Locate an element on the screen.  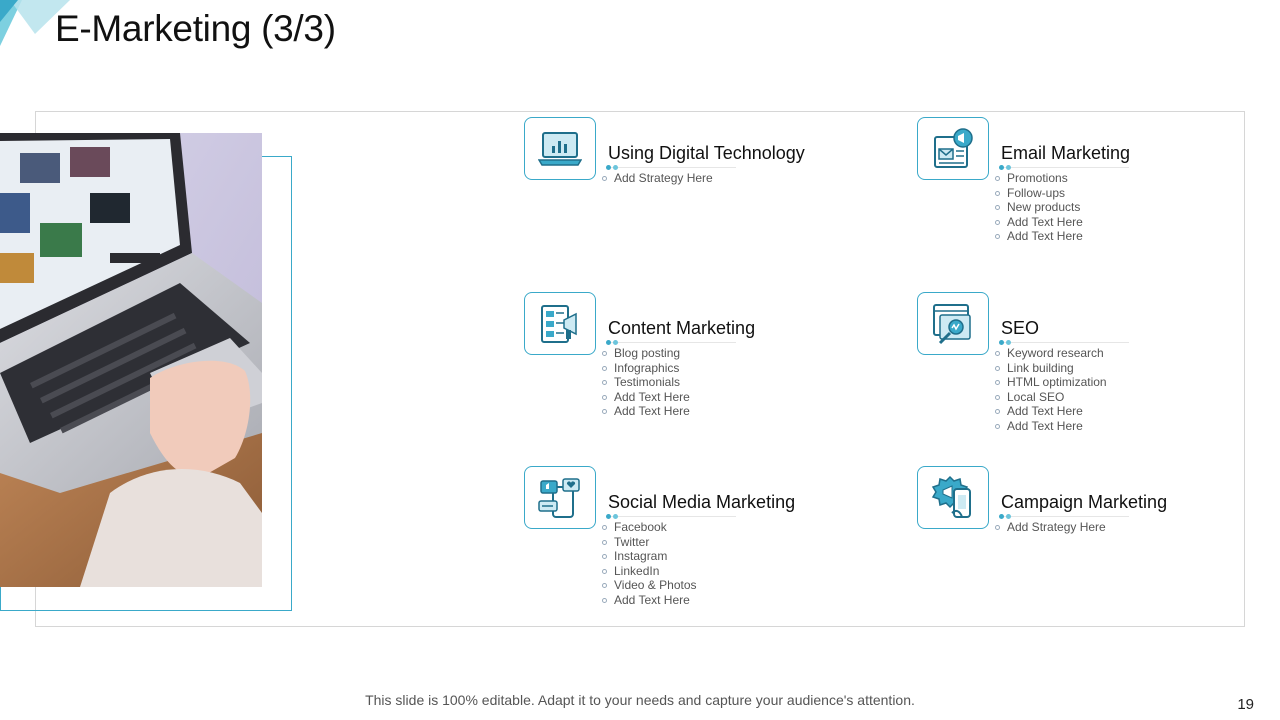
item-title: Social Media Marketing is located at coordinates (702, 502).